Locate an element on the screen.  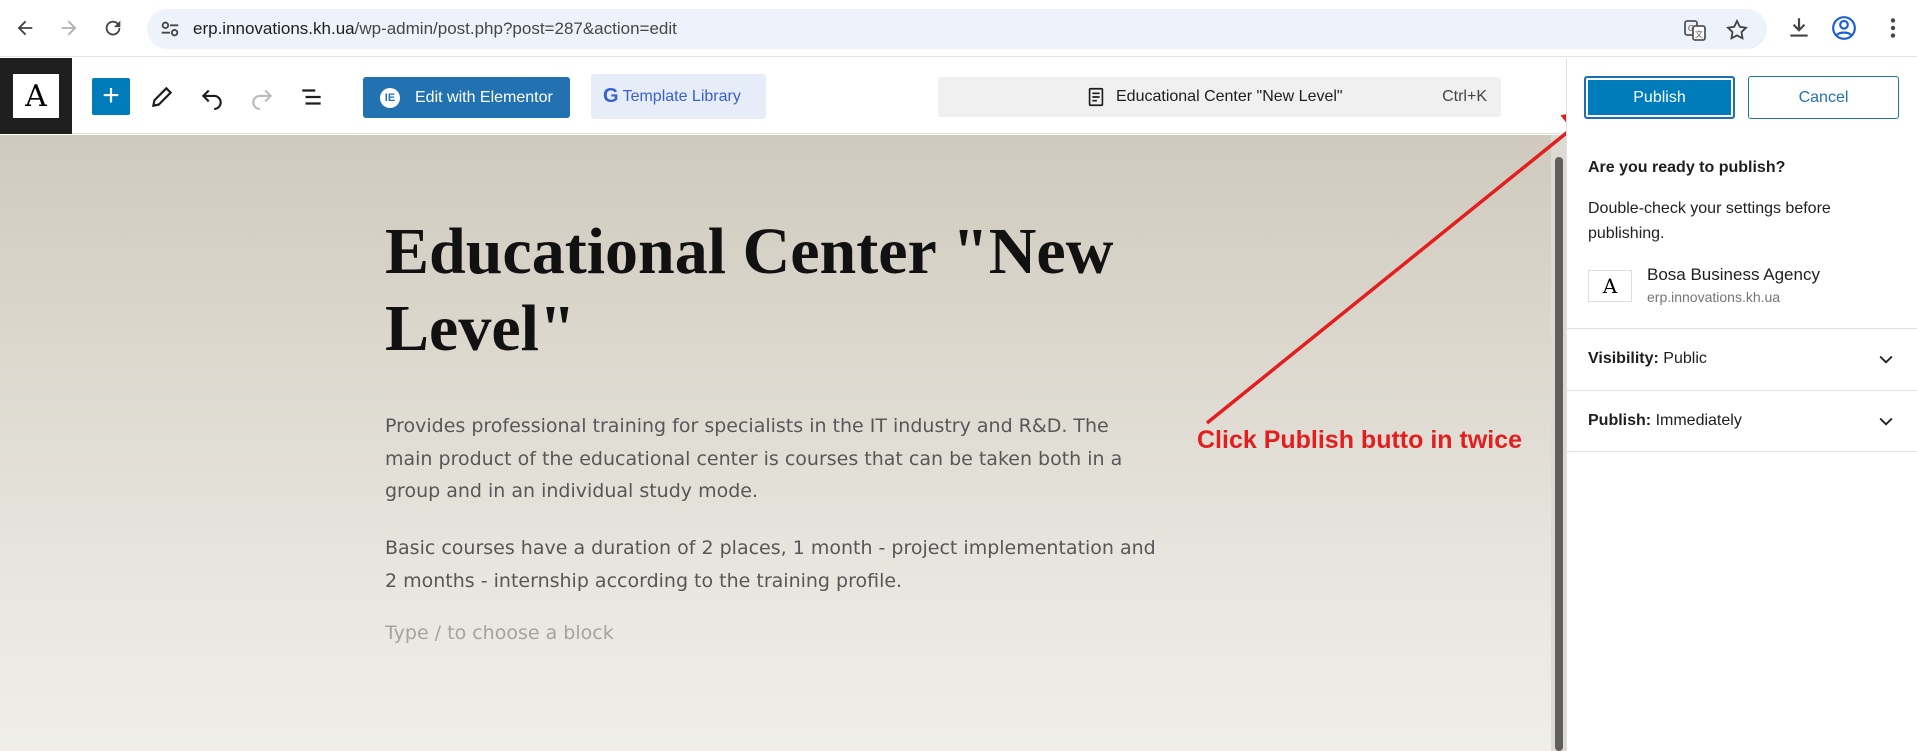
visibility-label: Visibility: is located at coordinates (1623, 358).